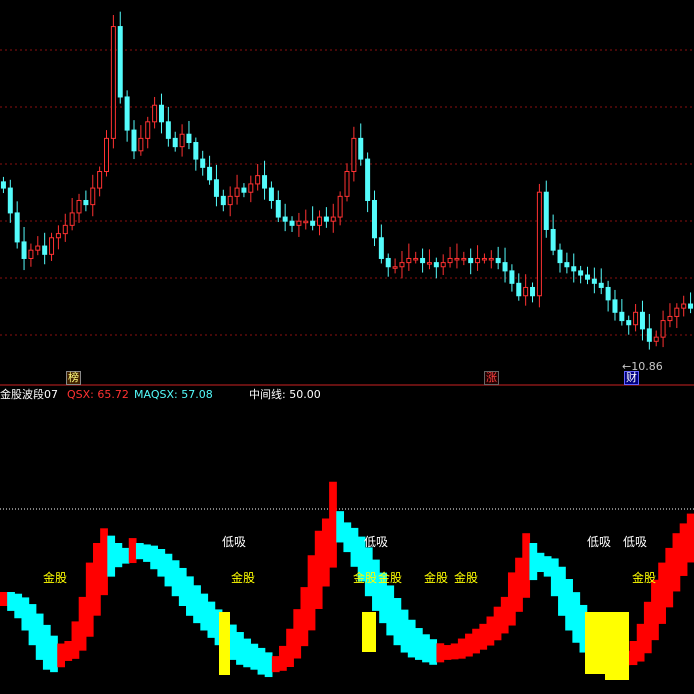 This screenshot has height=694, width=694. What do you see at coordinates (173, 394) in the screenshot?
I see `maqsx-value: MAQSX: 57.08` at bounding box center [173, 394].